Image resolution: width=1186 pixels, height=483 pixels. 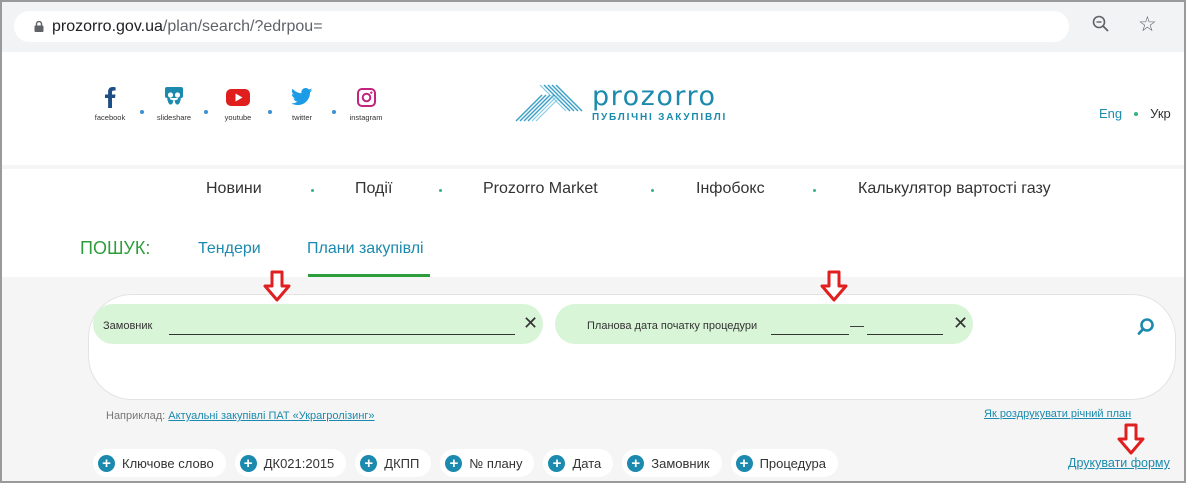 What do you see at coordinates (905, 334) in the screenshot?
I see `date-to-input` at bounding box center [905, 334].